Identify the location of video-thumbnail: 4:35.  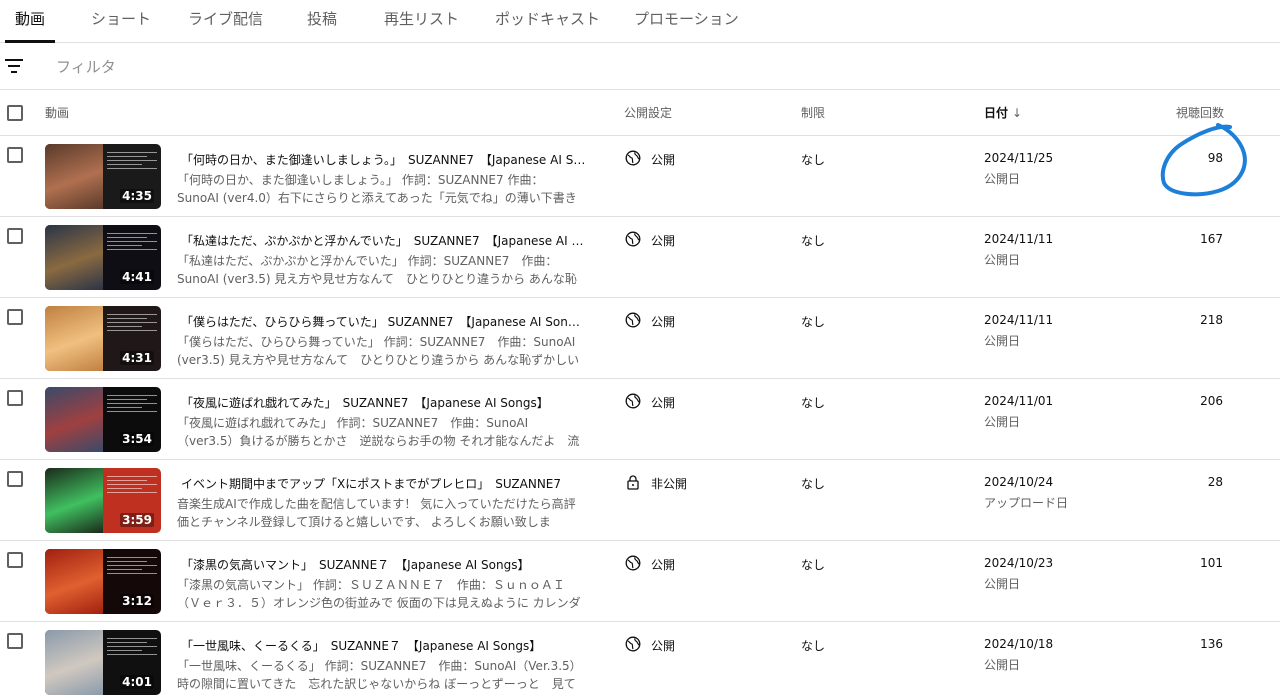
(103, 176).